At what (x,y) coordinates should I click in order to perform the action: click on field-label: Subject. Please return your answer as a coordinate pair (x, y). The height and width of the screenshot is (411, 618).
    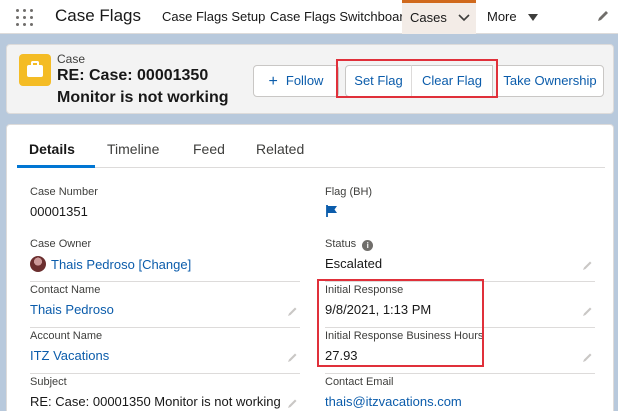
    Looking at the image, I should click on (48, 382).